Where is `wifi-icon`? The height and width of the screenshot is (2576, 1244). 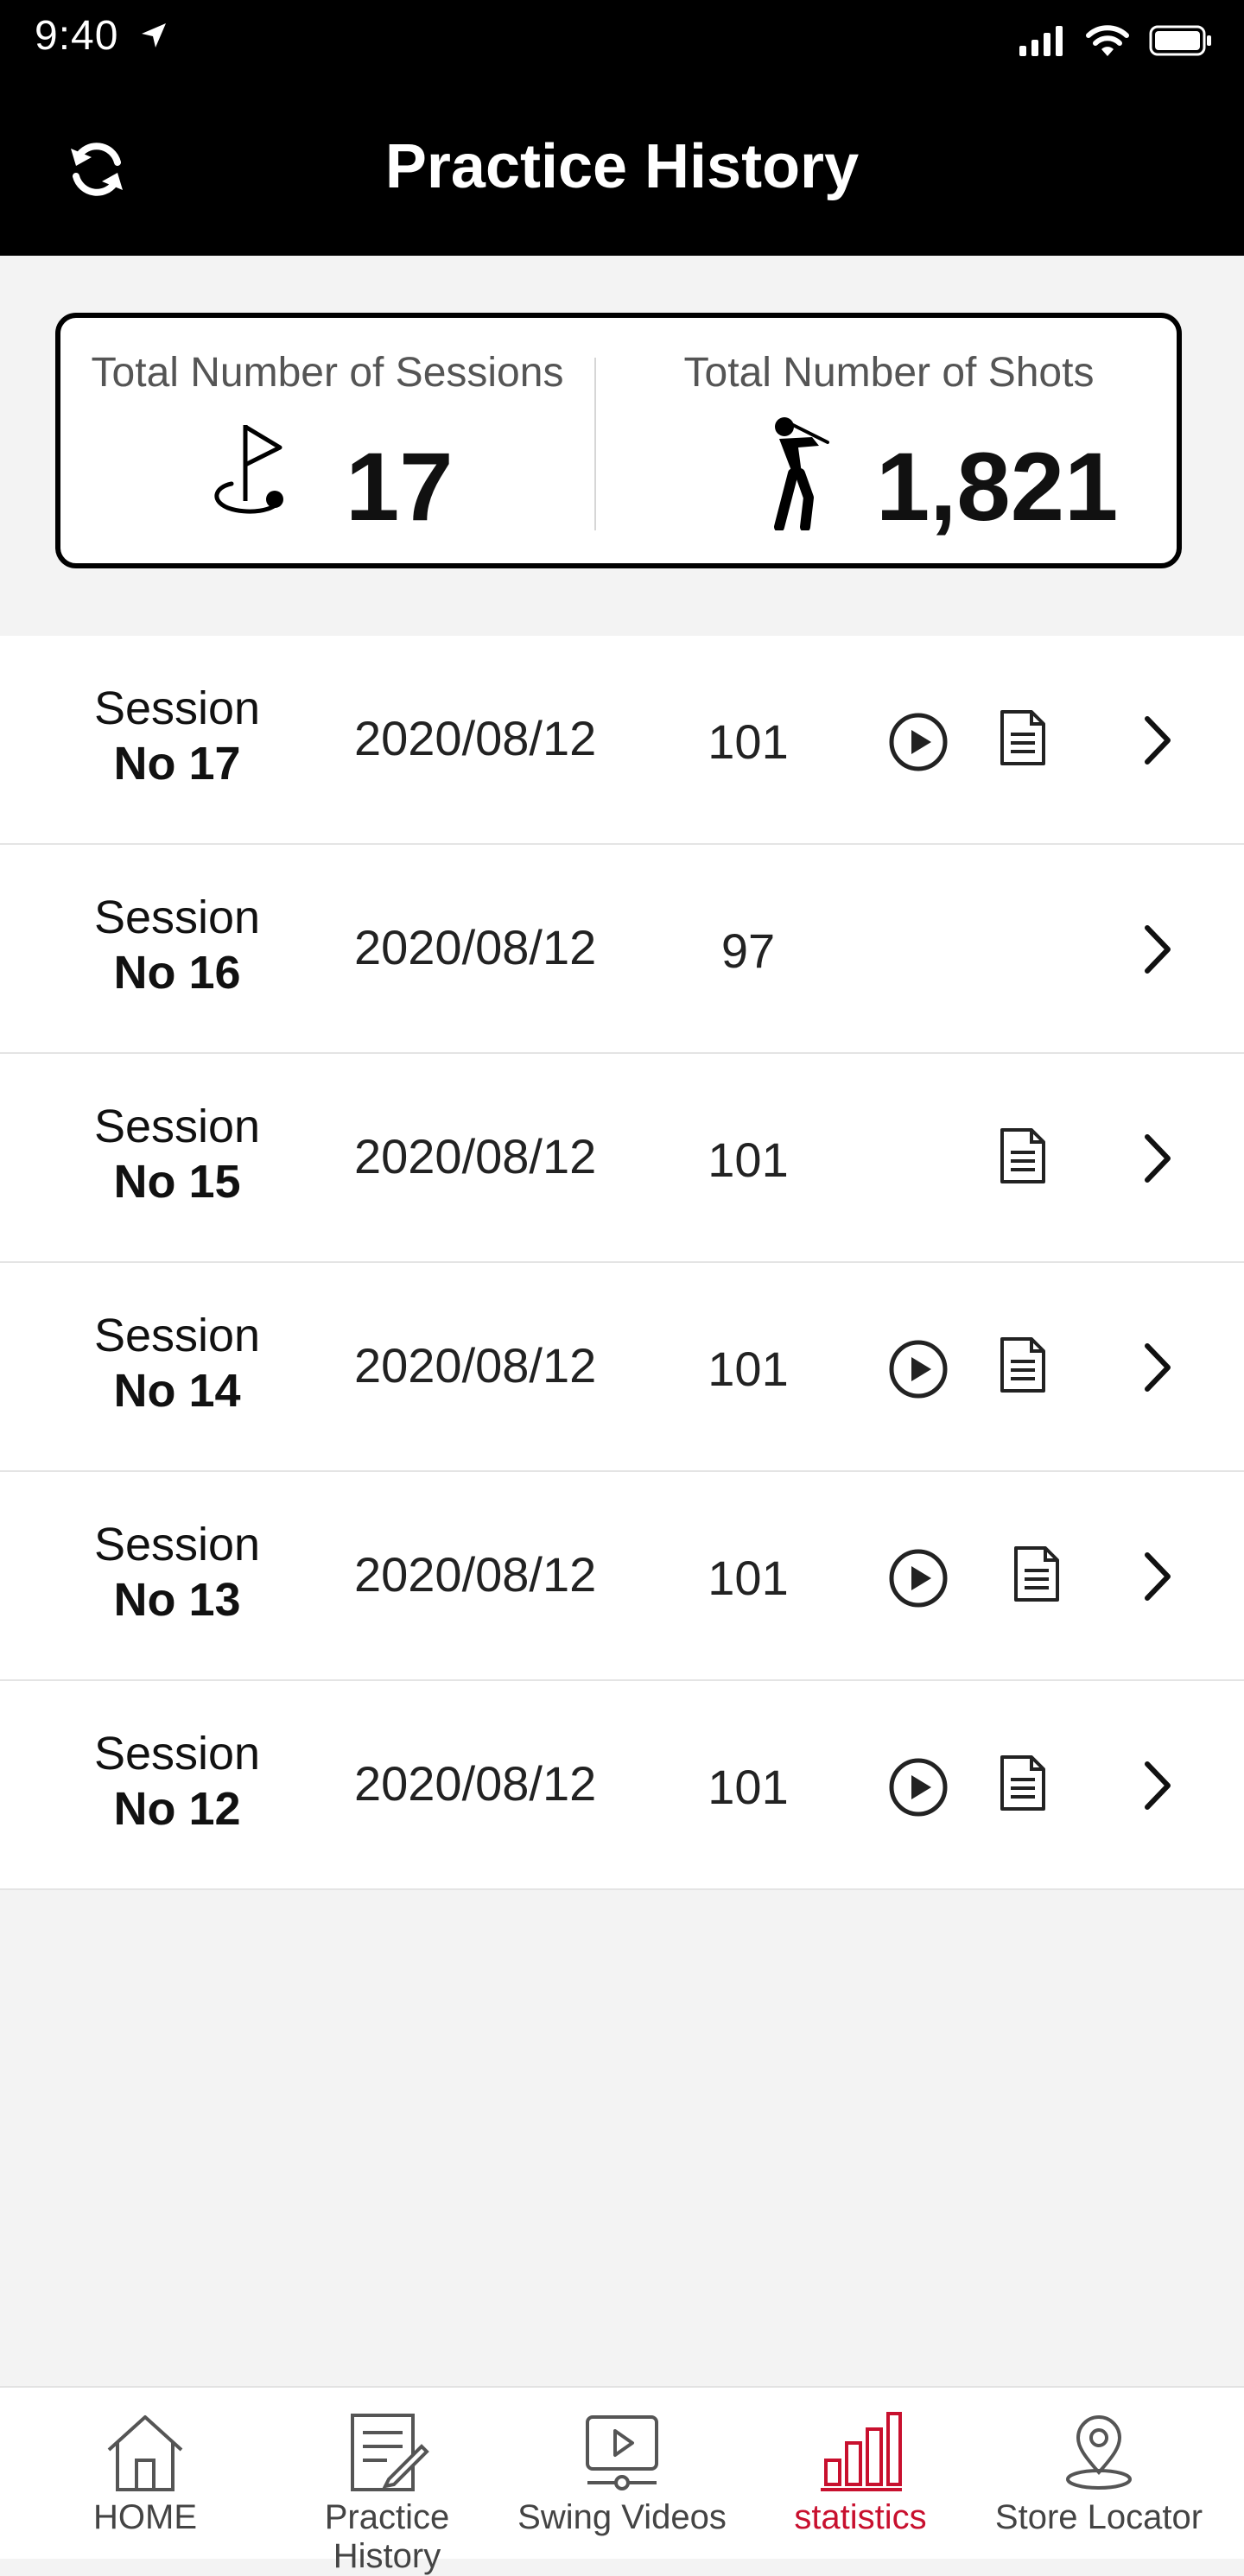 wifi-icon is located at coordinates (1107, 40).